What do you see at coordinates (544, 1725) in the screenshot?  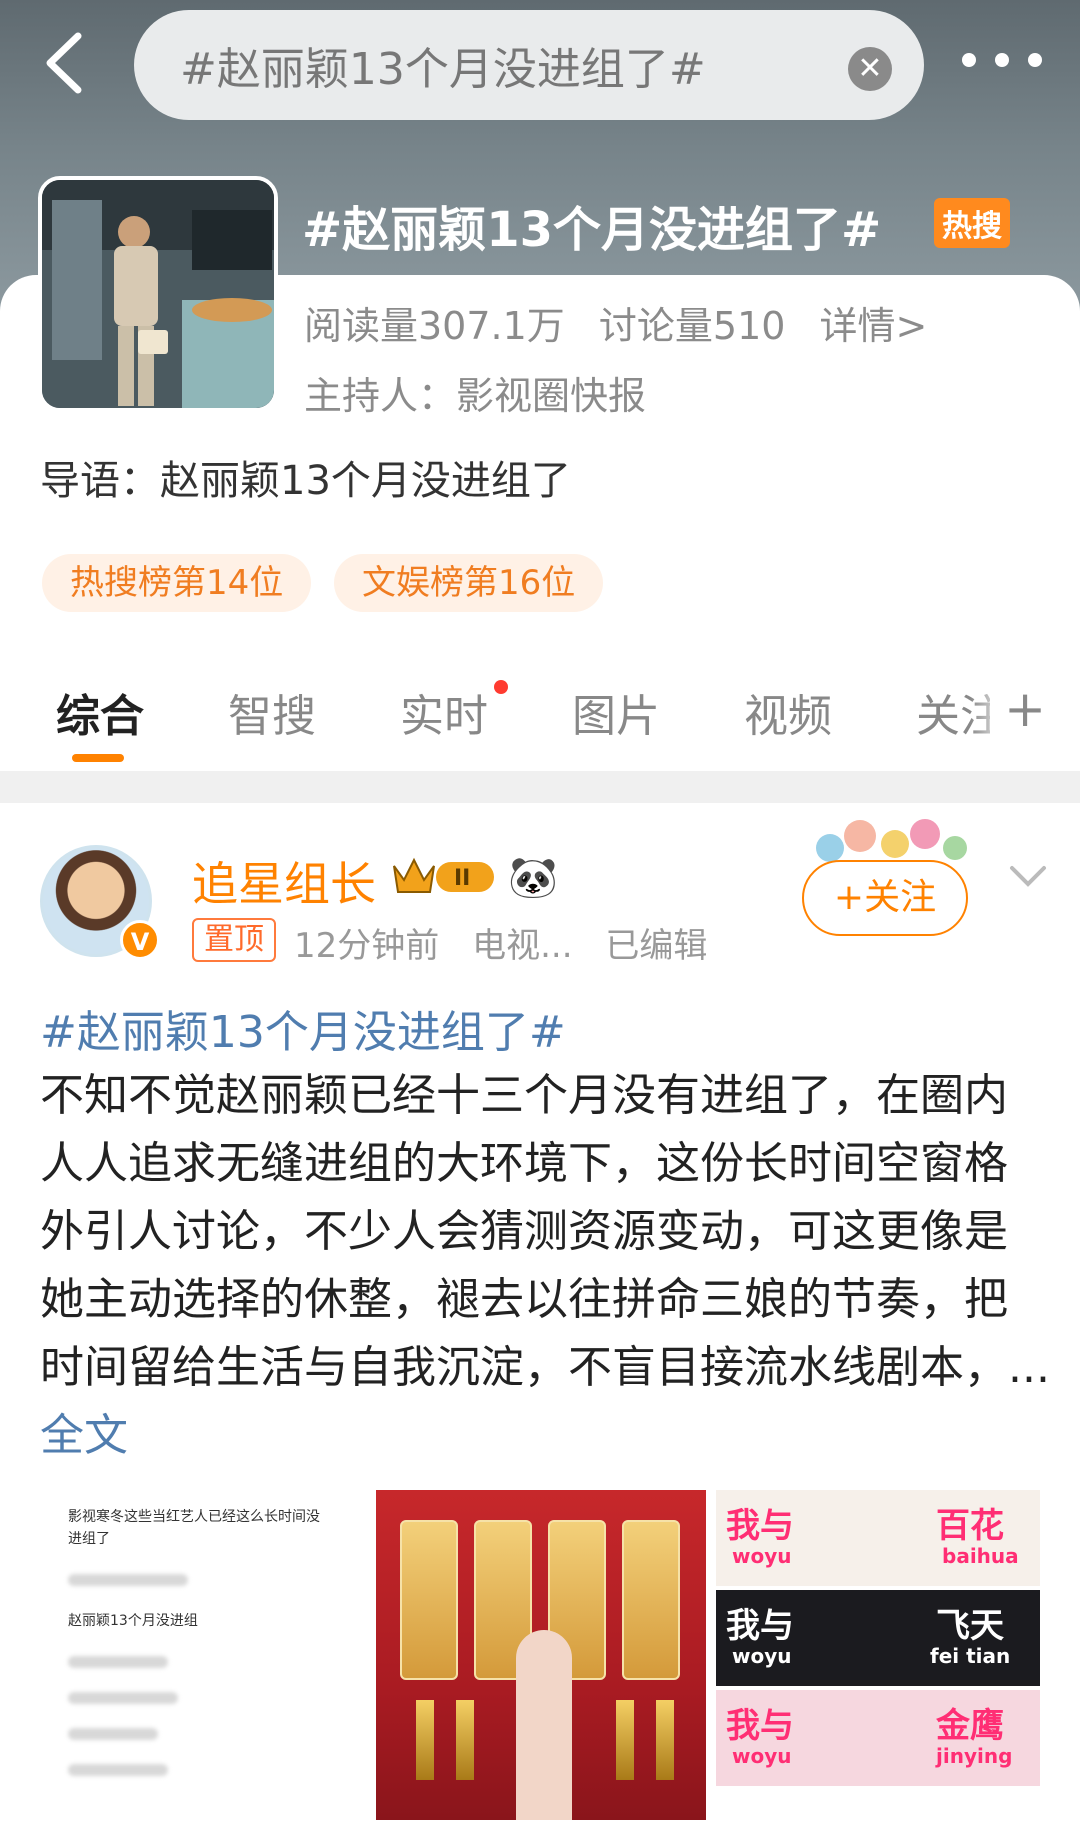 I see `person-figure-icon` at bounding box center [544, 1725].